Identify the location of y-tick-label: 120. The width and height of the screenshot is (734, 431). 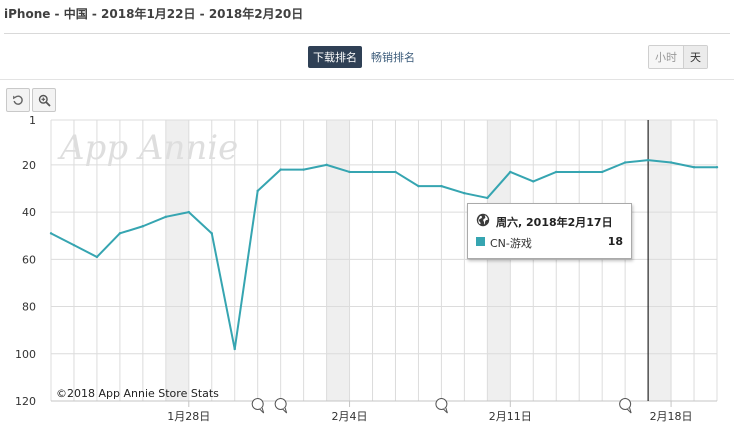
(25, 401).